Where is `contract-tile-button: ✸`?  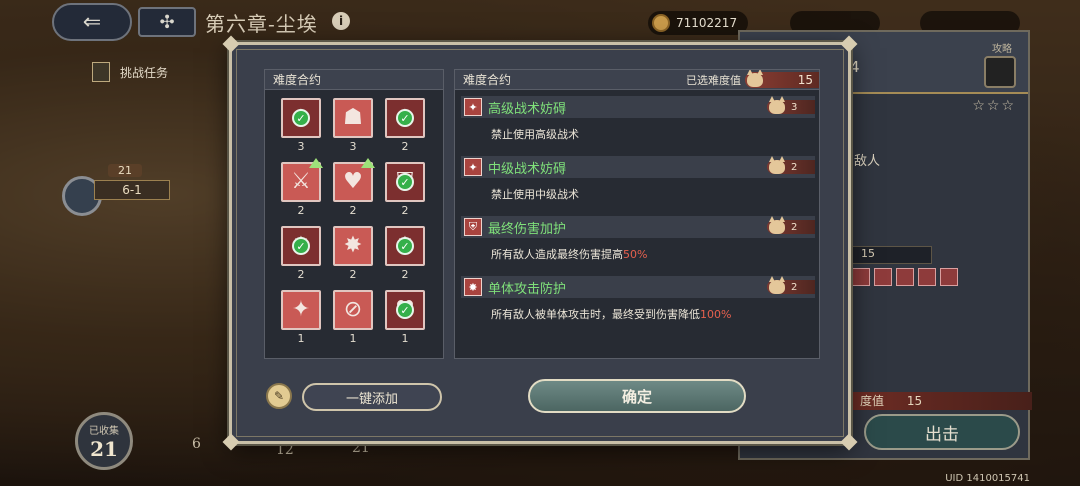
contract-tile-button: ✸ is located at coordinates (353, 246).